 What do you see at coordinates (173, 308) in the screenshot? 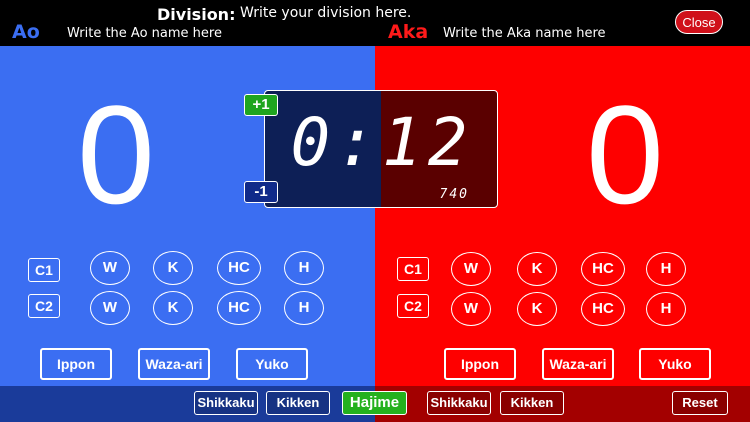
I see `ao-c2-k: K` at bounding box center [173, 308].